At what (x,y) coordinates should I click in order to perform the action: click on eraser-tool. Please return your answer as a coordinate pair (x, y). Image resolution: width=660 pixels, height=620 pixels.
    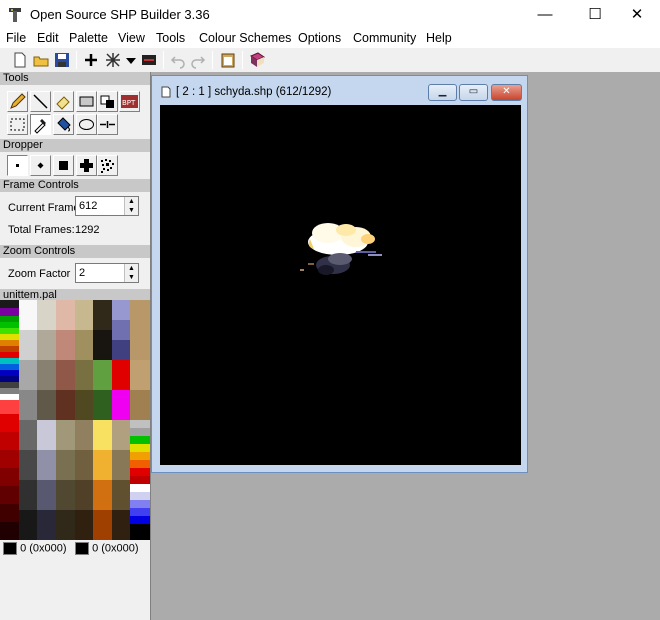
    Looking at the image, I should click on (63, 101).